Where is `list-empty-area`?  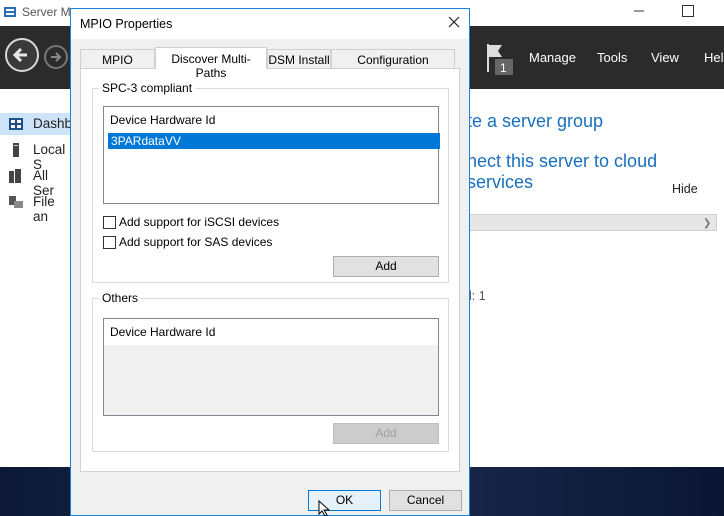 list-empty-area is located at coordinates (271, 380).